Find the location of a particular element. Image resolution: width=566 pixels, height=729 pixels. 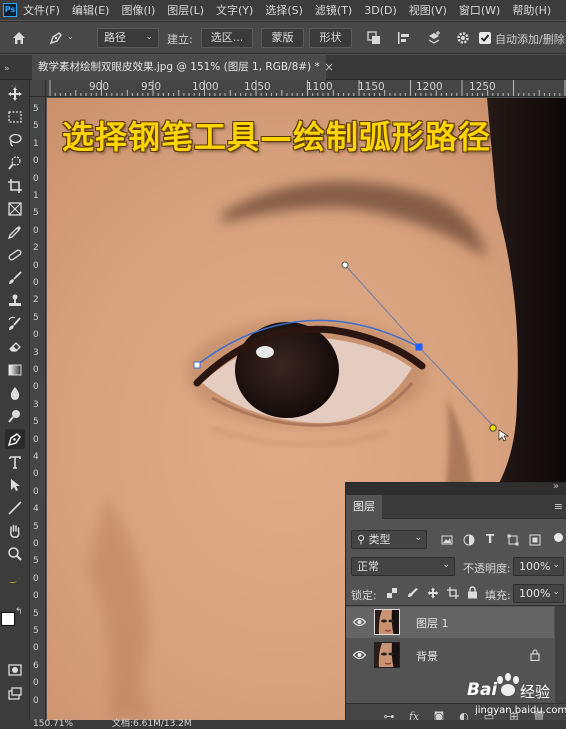

menu-help: 帮助(H) is located at coordinates (531, 10).